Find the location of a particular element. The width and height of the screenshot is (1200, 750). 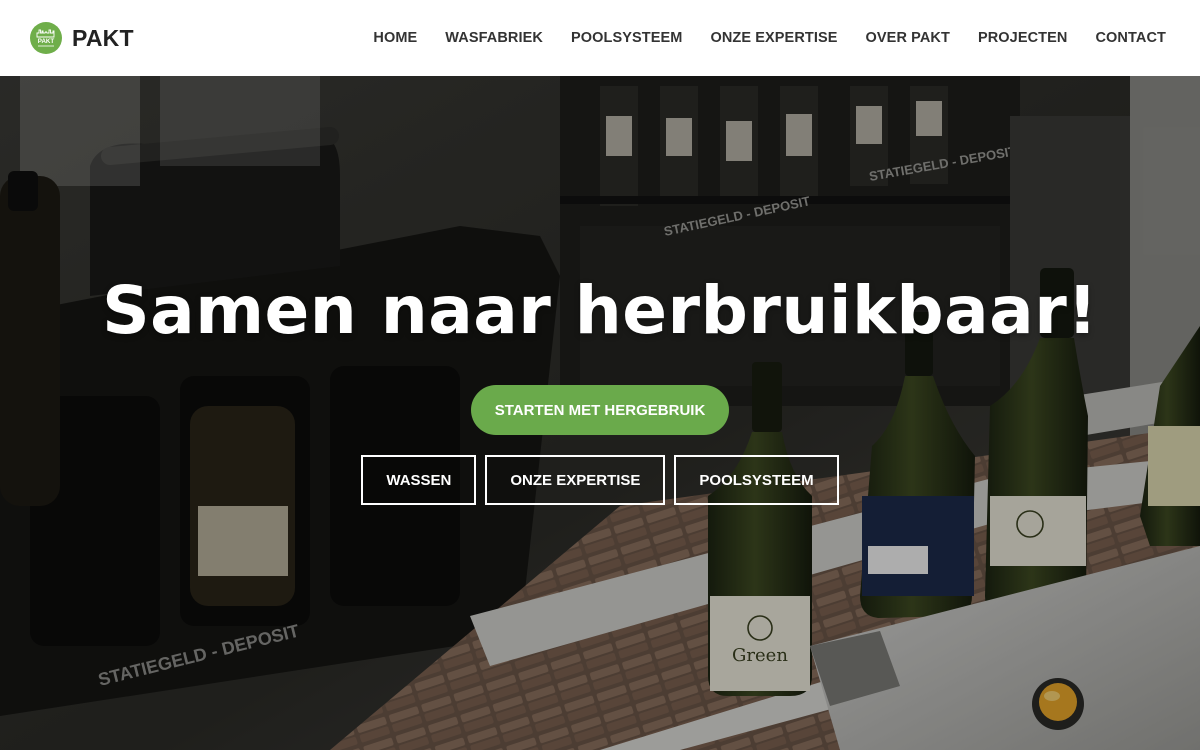

wassen-button: WASSEN is located at coordinates (419, 480).